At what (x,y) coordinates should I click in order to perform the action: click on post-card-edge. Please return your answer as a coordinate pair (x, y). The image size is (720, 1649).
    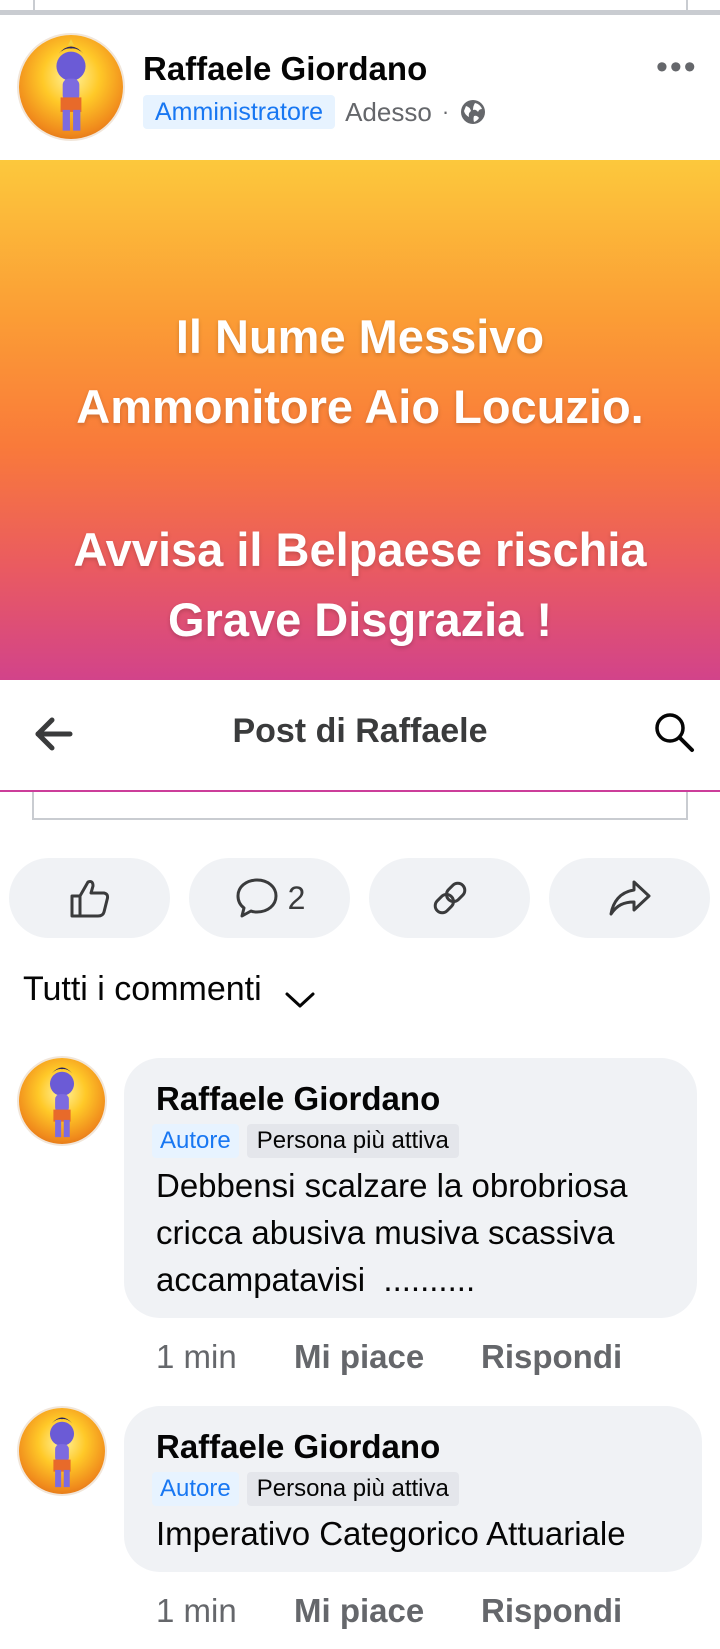
    Looking at the image, I should click on (360, 806).